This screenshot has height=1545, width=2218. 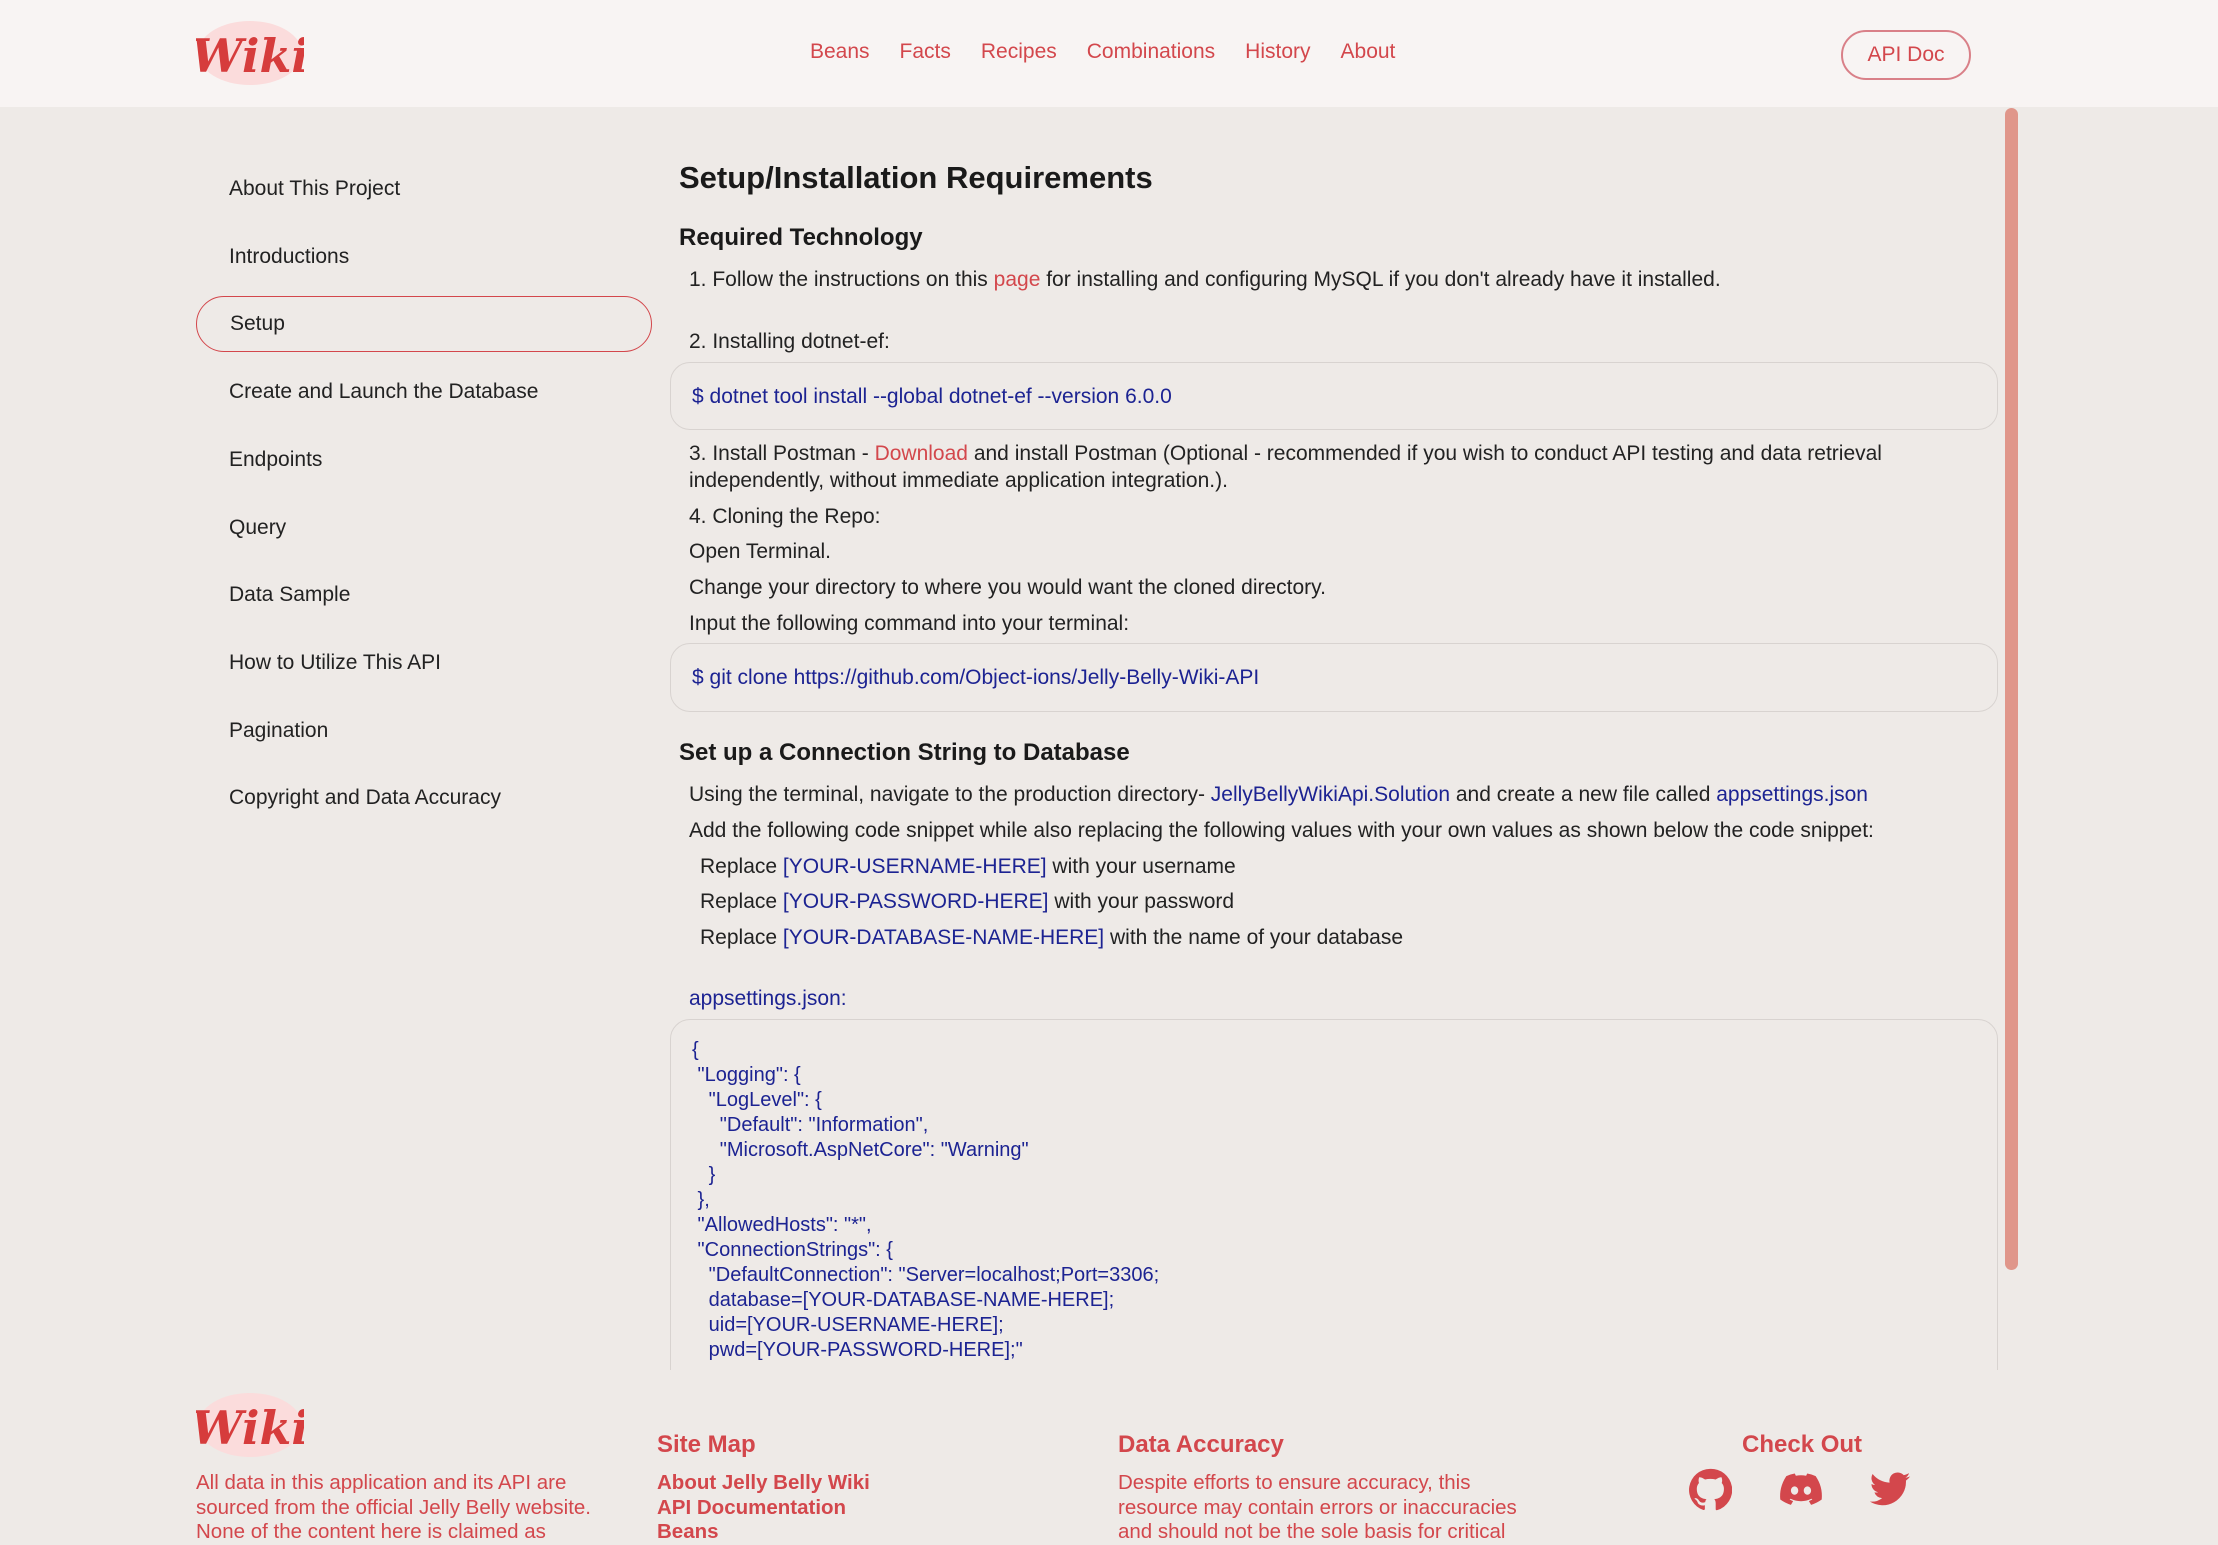 What do you see at coordinates (1141, 901) in the screenshot?
I see `replace-text: with your password` at bounding box center [1141, 901].